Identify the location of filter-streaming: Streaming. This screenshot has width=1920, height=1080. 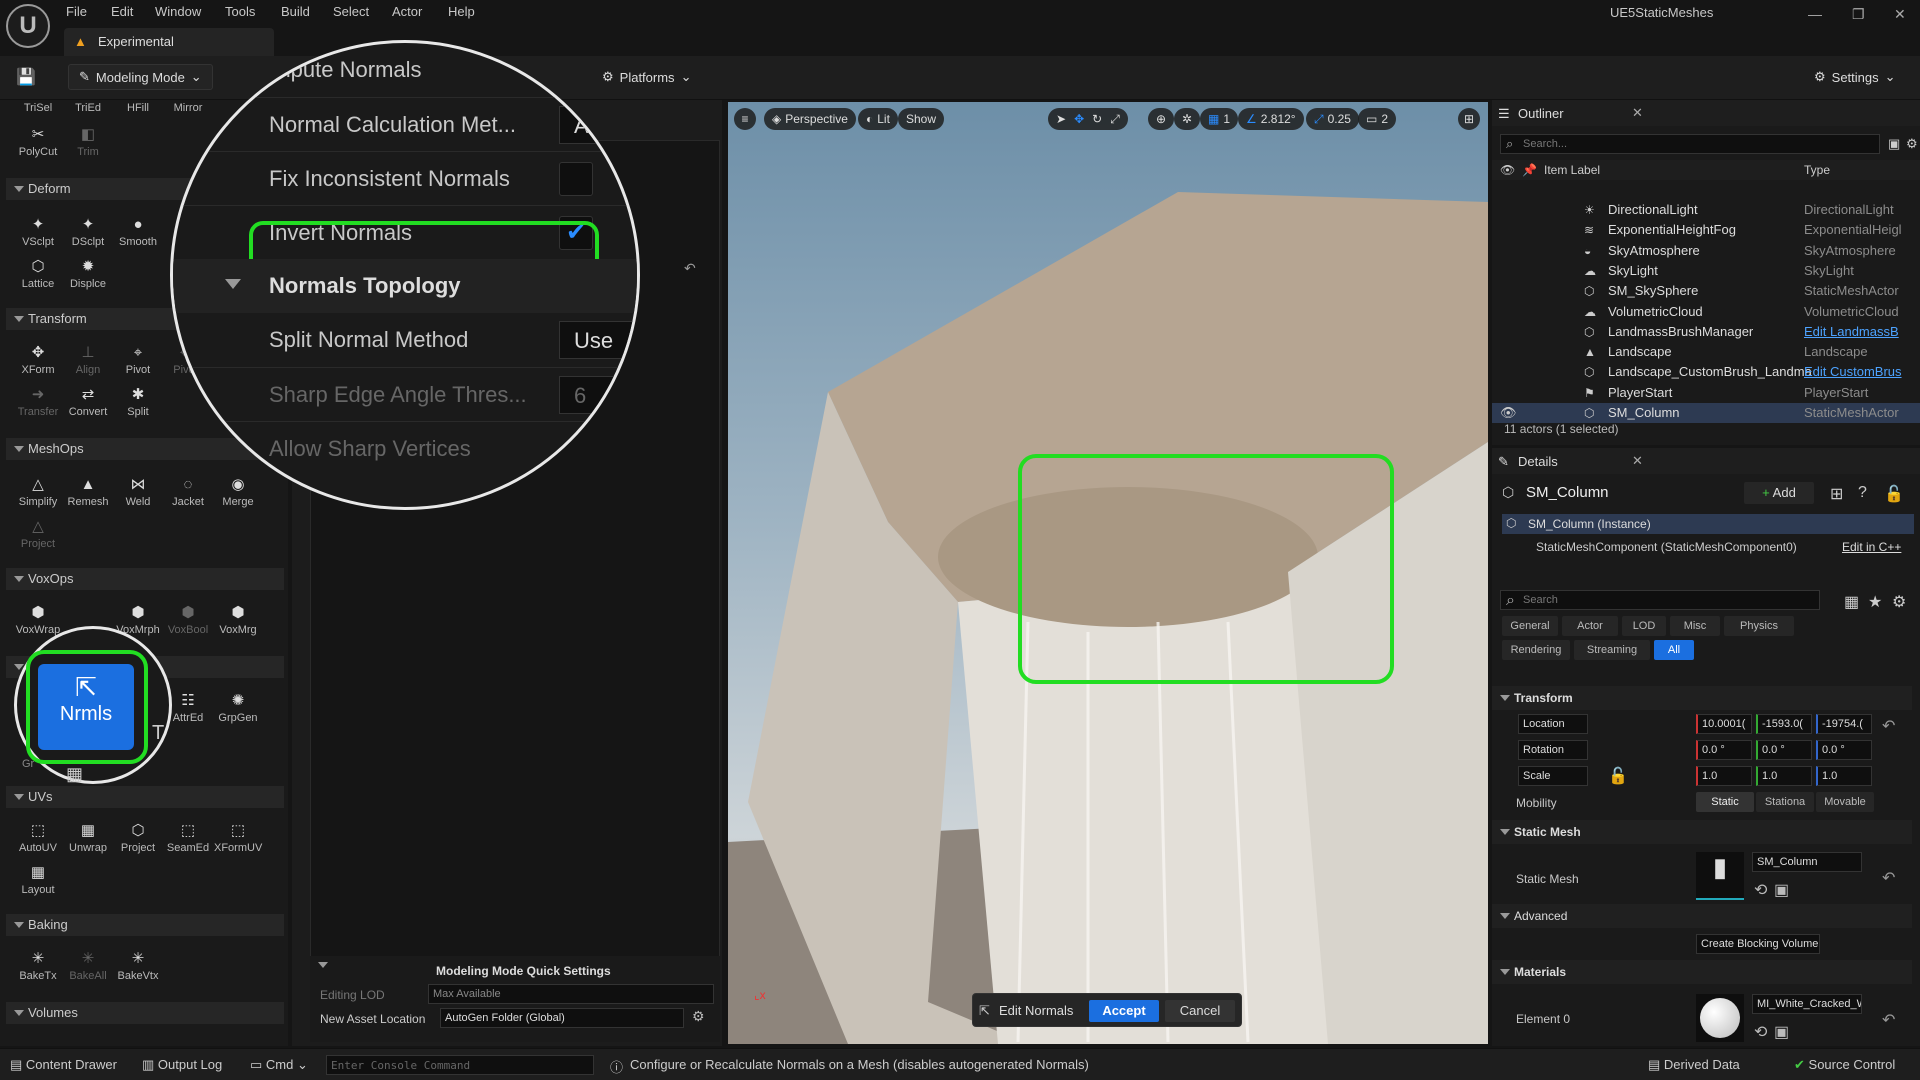
(1612, 650).